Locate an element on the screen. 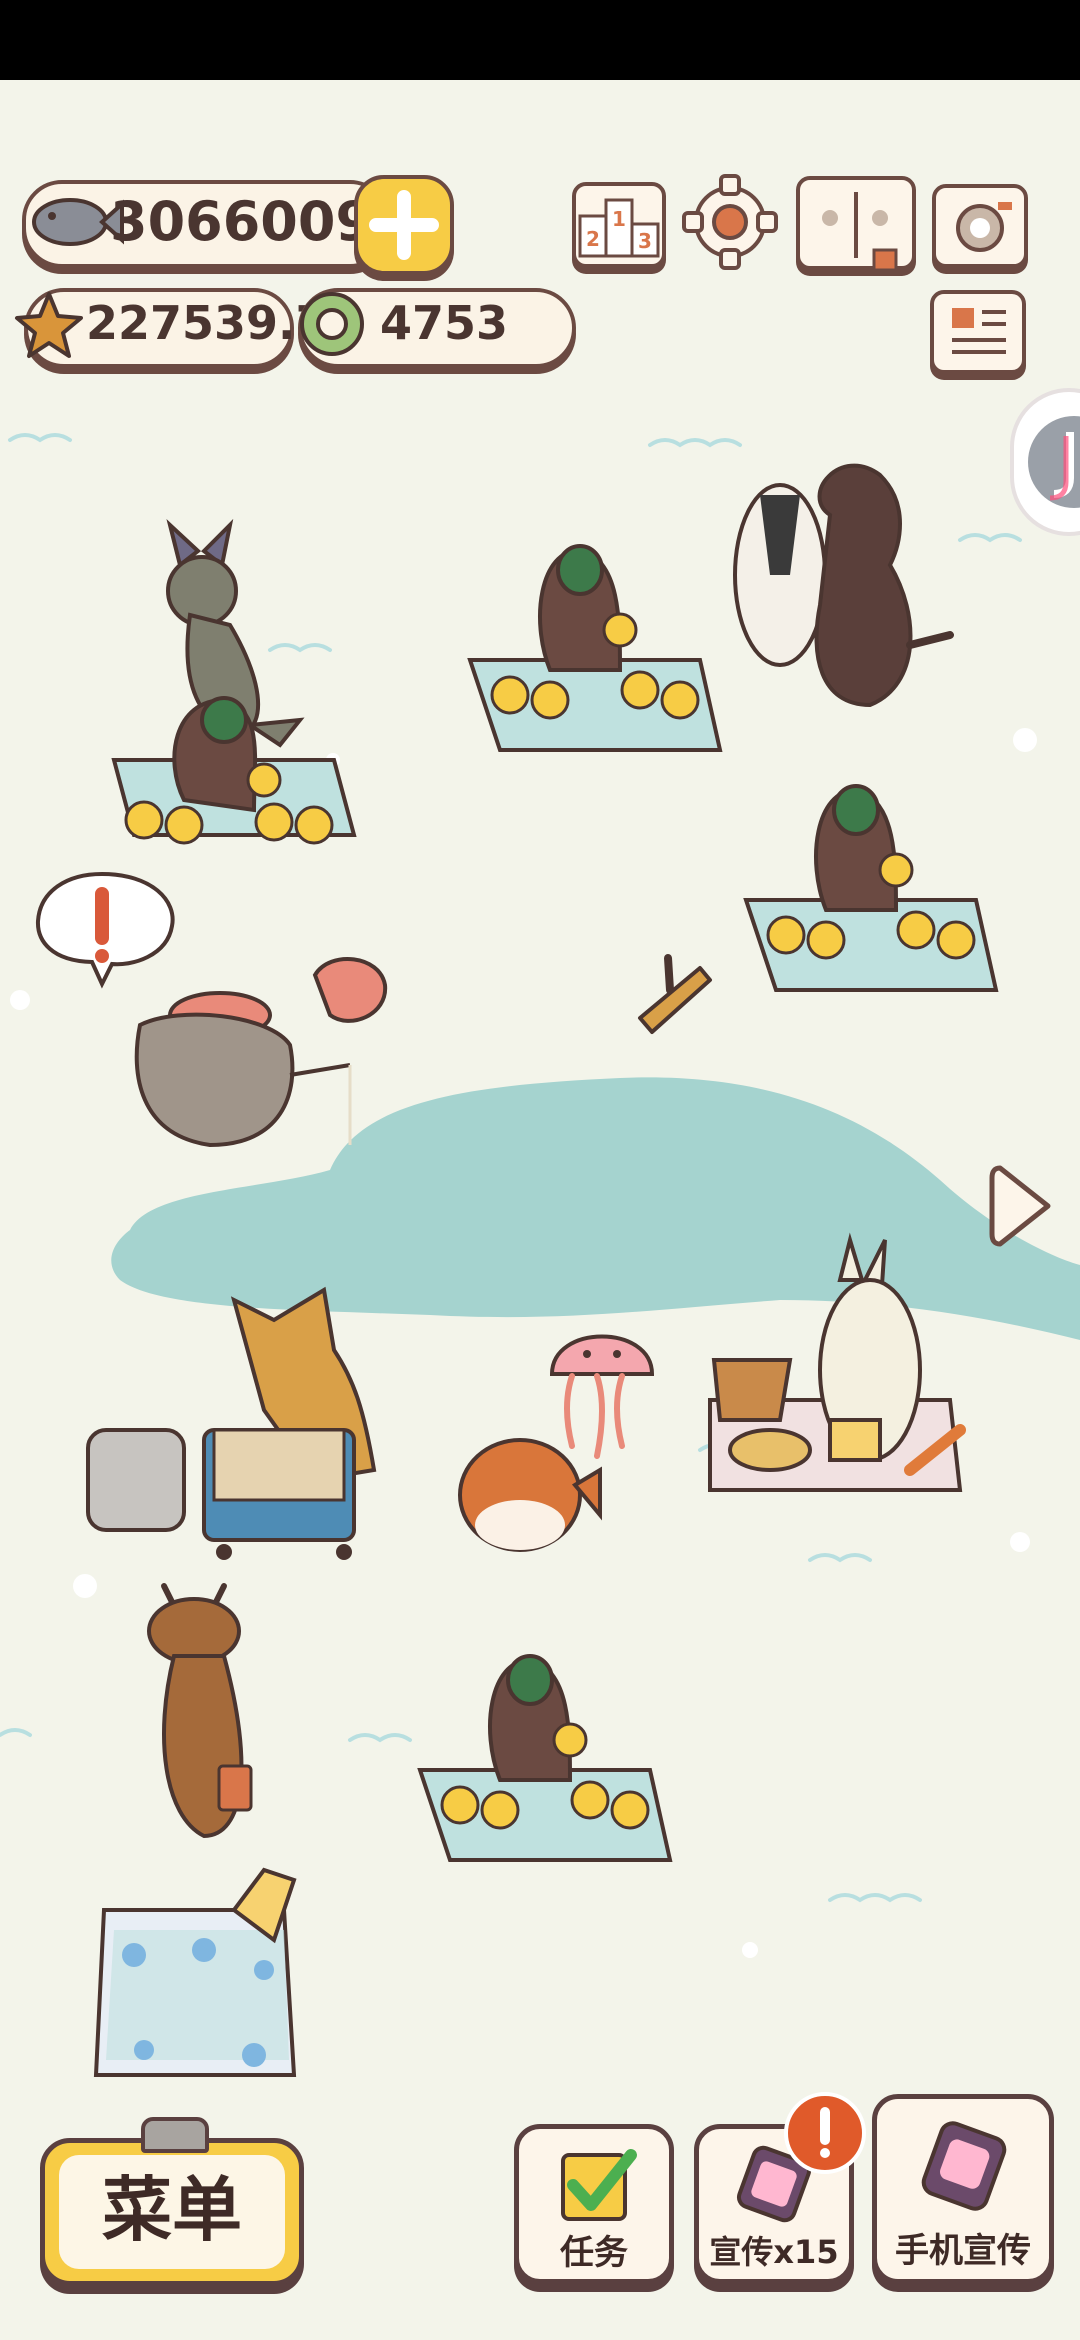 The width and height of the screenshot is (1080, 2340). svg-text: 3 is located at coordinates (645, 241).